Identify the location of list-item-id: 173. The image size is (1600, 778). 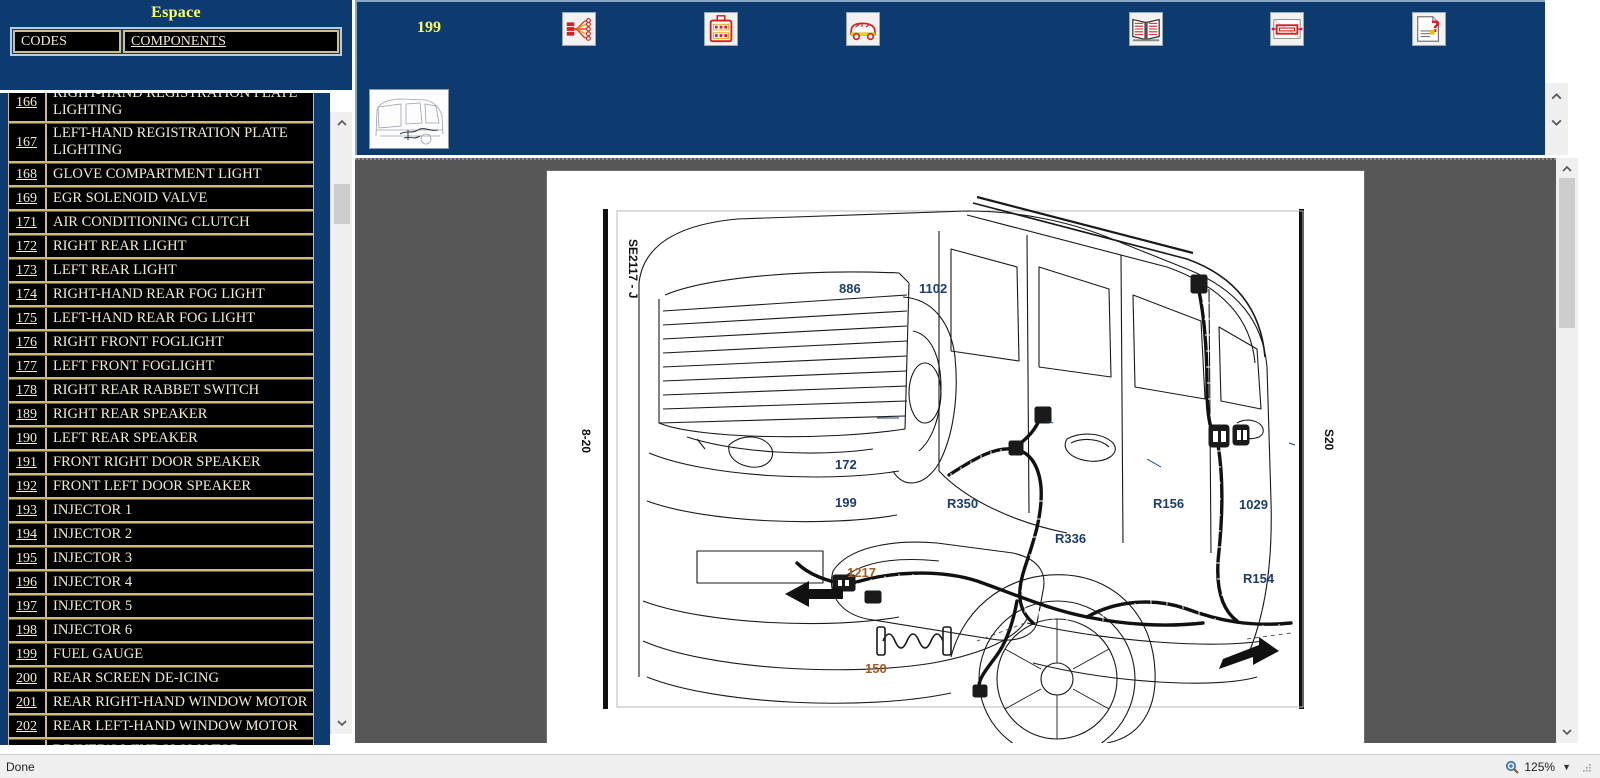
(28, 270).